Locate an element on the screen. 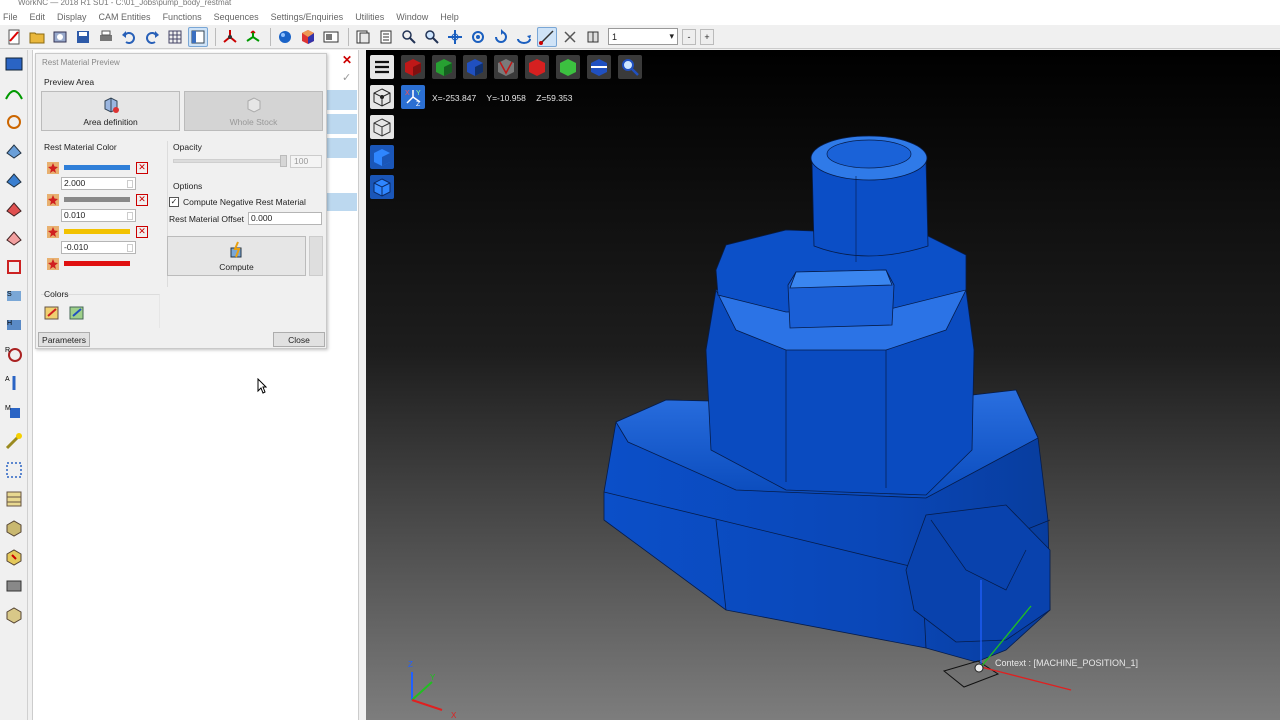  select-tool-icon is located at coordinates (14, 470).